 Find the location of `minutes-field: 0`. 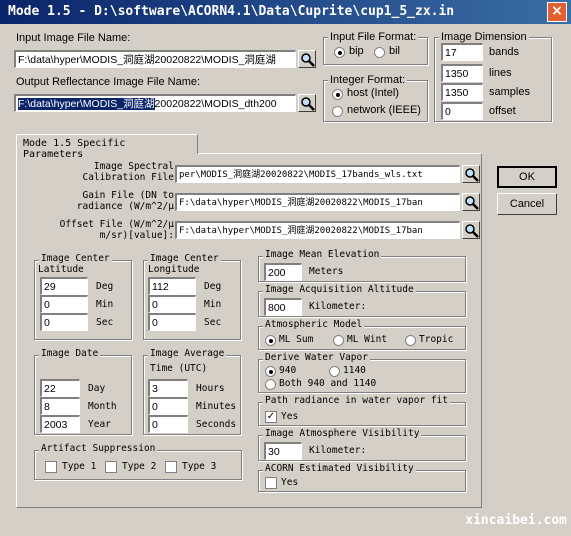

minutes-field: 0 is located at coordinates (168, 406).